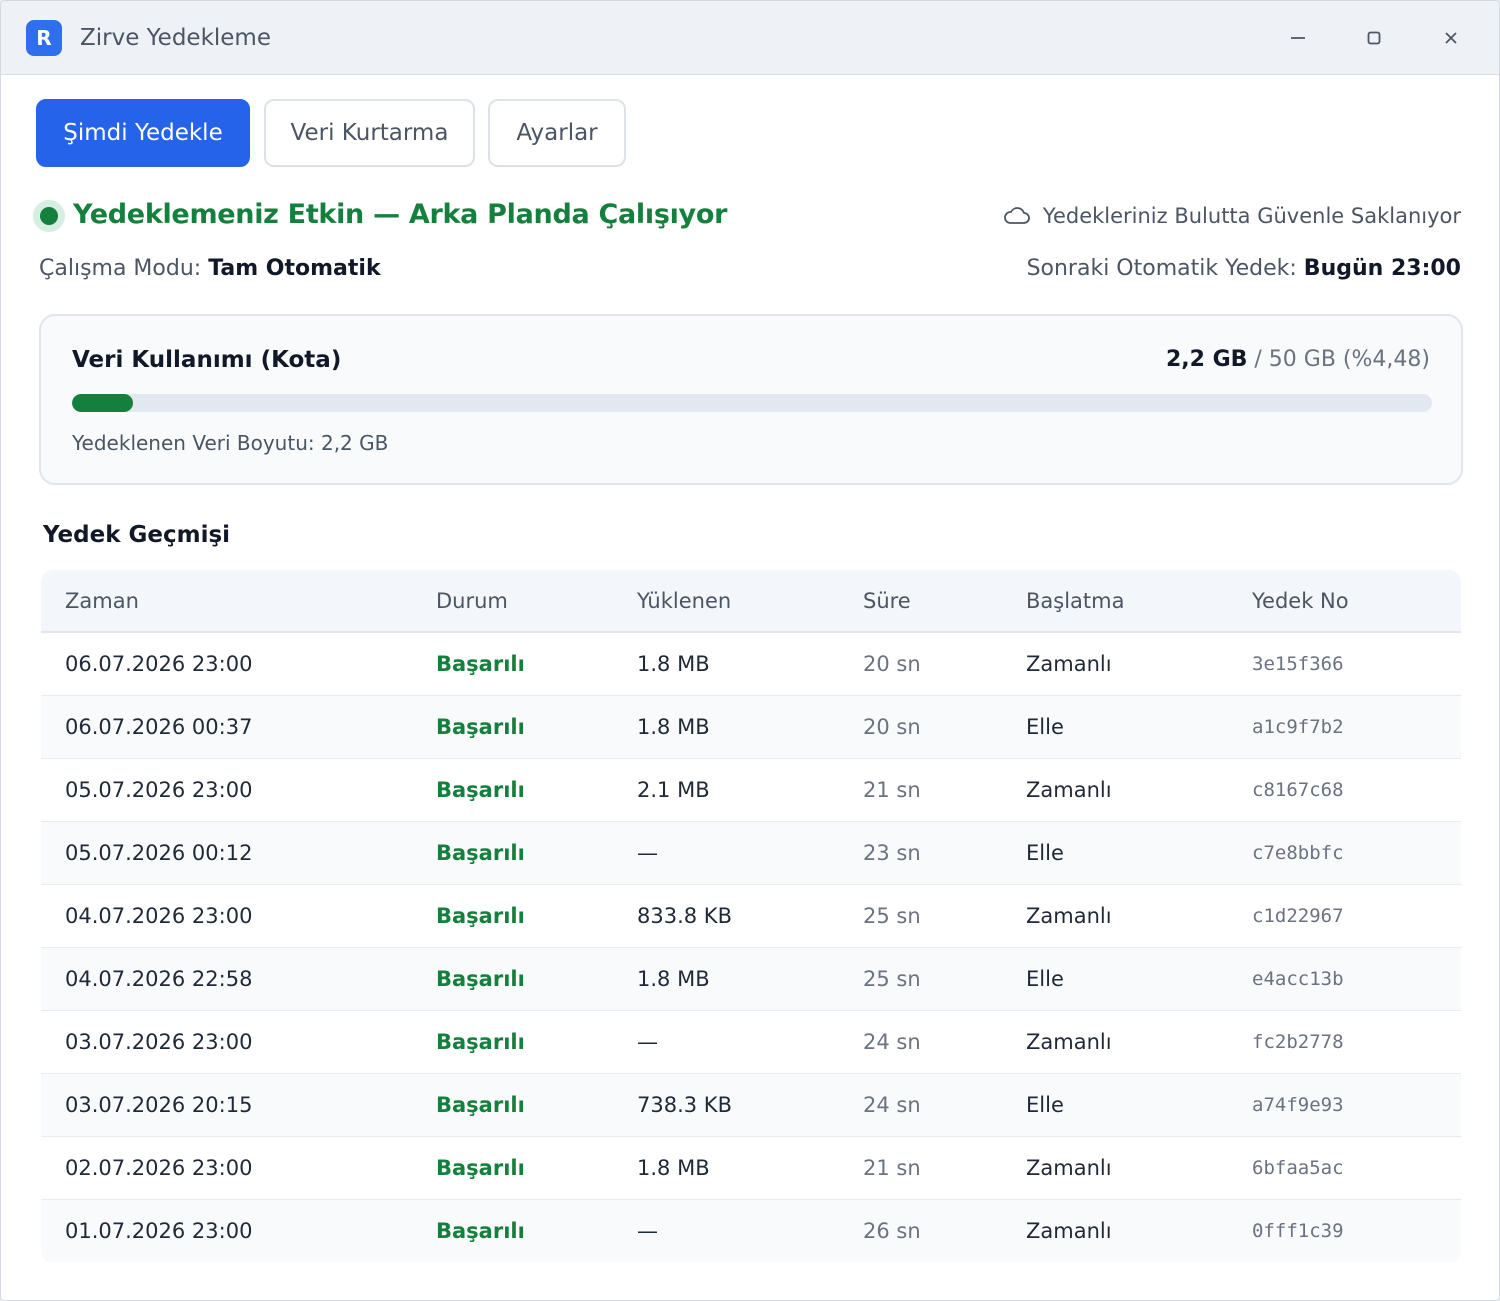 The height and width of the screenshot is (1301, 1500). I want to click on maximize-icon, so click(1374, 38).